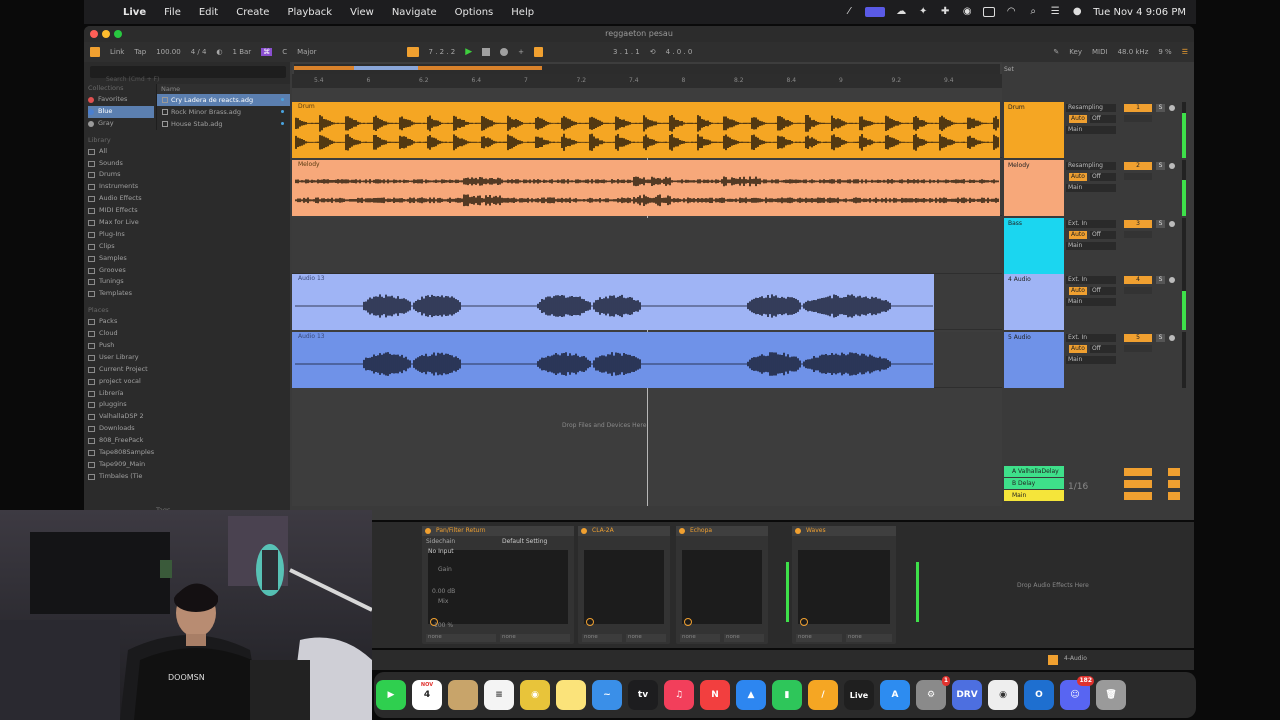 The height and width of the screenshot is (720, 1280). I want to click on screen-record-icon, so click(875, 12).